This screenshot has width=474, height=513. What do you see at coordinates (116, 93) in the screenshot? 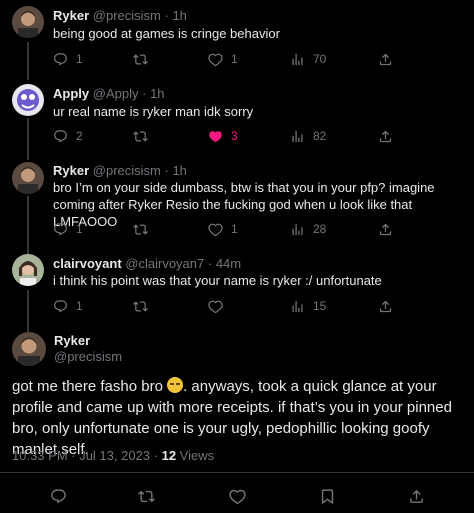
I see `author-handle: @Apply` at bounding box center [116, 93].